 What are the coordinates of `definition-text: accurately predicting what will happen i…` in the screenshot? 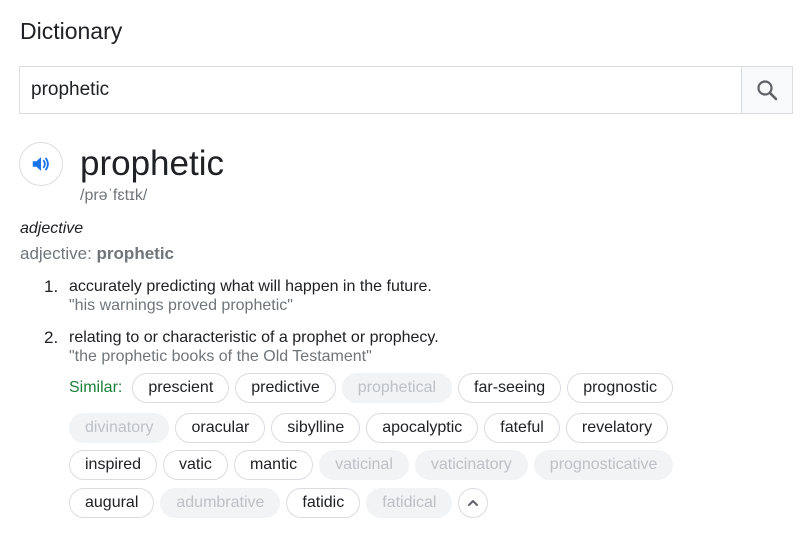 It's located at (250, 286).